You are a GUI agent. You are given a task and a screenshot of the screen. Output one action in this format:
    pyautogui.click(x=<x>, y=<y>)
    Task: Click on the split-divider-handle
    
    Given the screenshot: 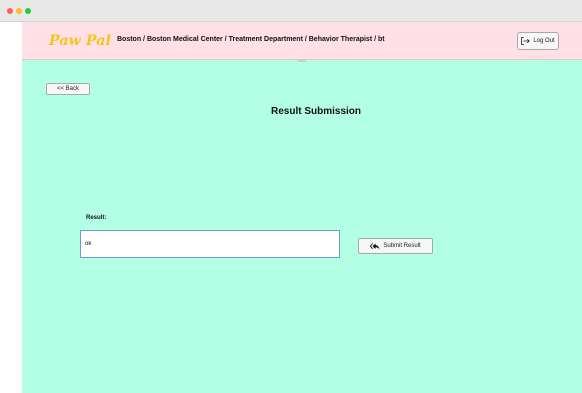 What is the action you would take?
    pyautogui.click(x=302, y=61)
    